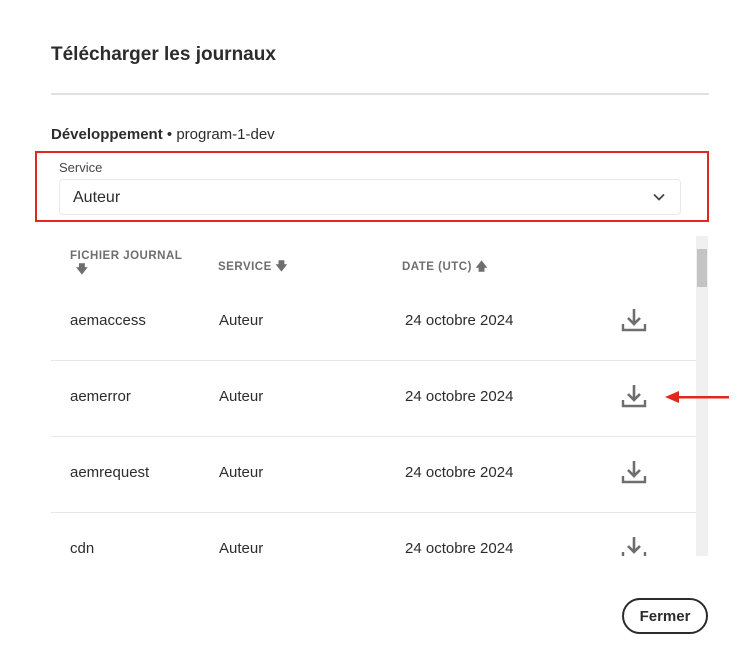 This screenshot has height=666, width=750. Describe the element at coordinates (163, 54) in the screenshot. I see `dialog-title: Télécharger les journaux` at that location.